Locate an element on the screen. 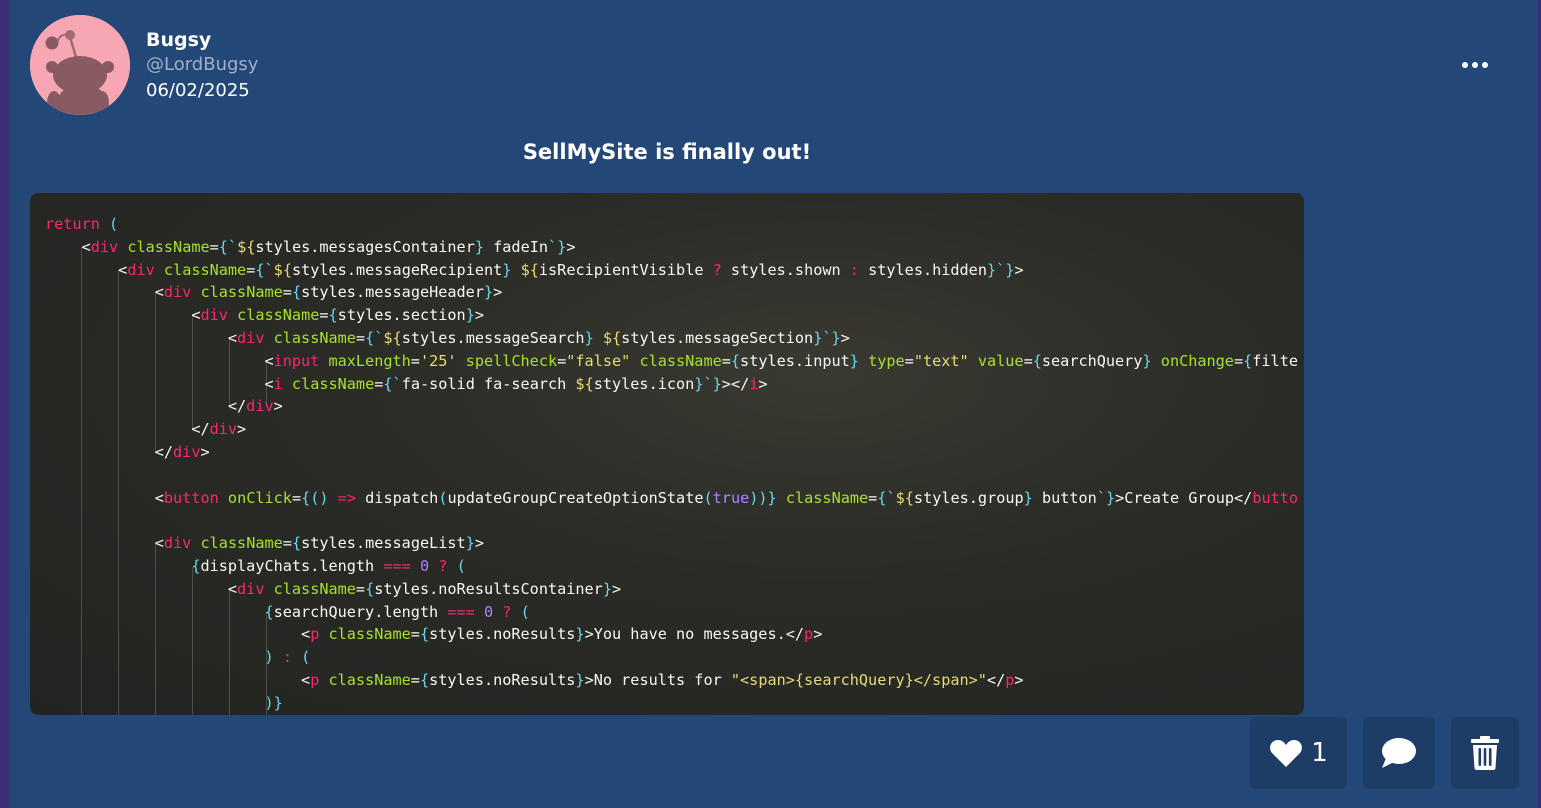 The width and height of the screenshot is (1541, 808). reddit-alien-avatar-icon is located at coordinates (80, 65).